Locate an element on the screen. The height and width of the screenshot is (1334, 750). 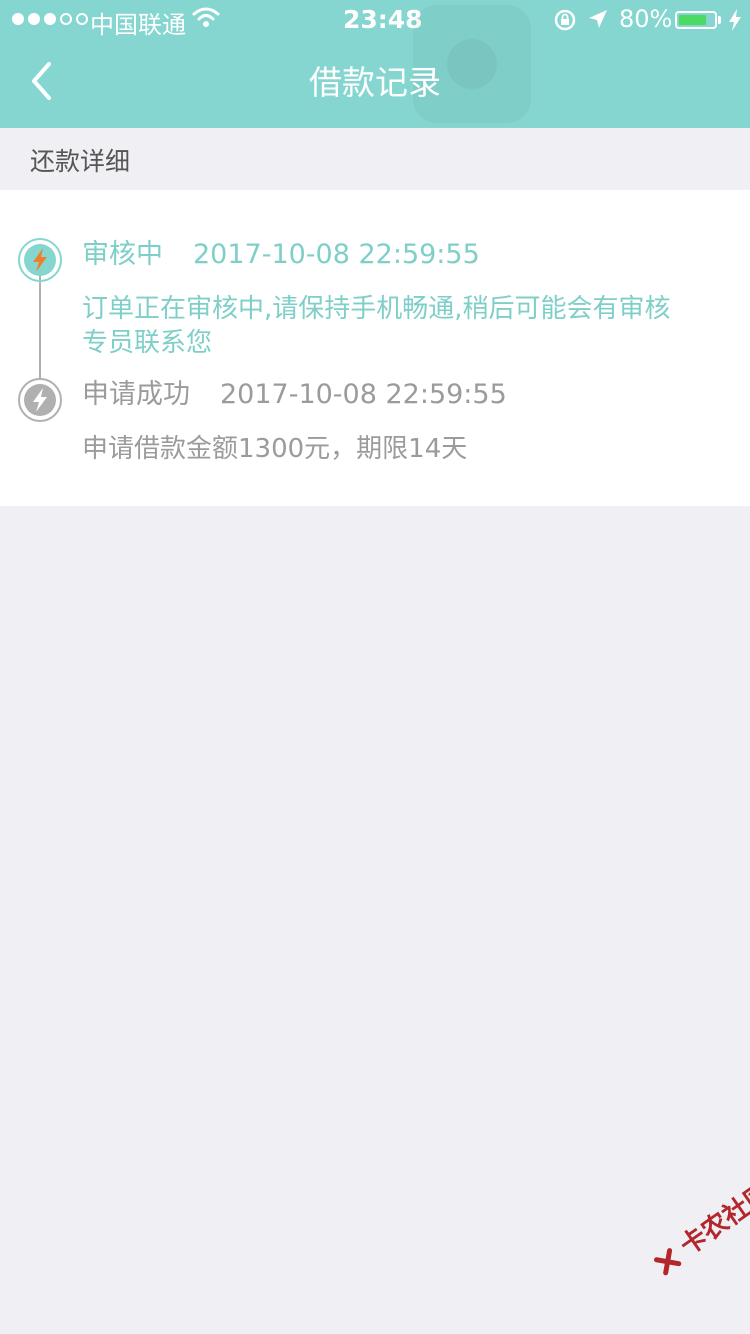
battery-percent: 80% is located at coordinates (646, 19).